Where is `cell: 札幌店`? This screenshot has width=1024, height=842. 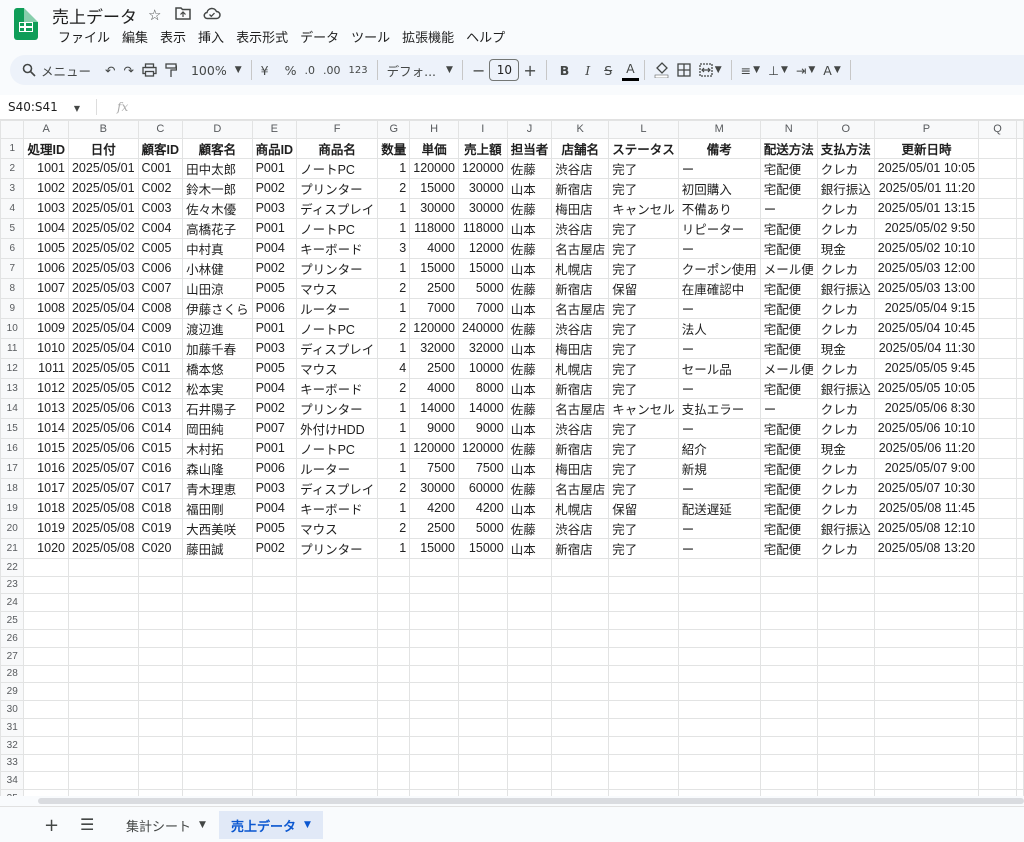 cell: 札幌店 is located at coordinates (580, 268).